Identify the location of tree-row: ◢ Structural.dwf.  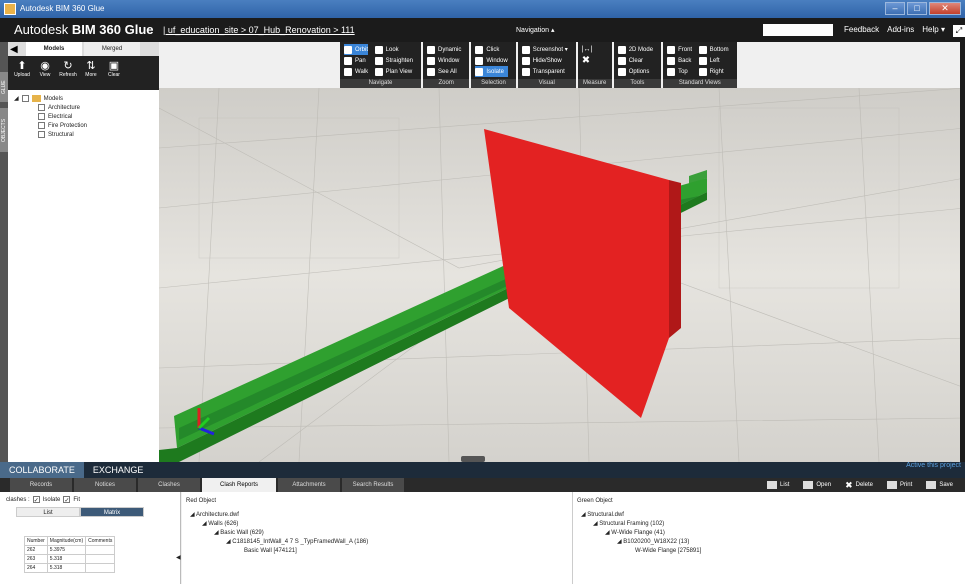
(771, 515).